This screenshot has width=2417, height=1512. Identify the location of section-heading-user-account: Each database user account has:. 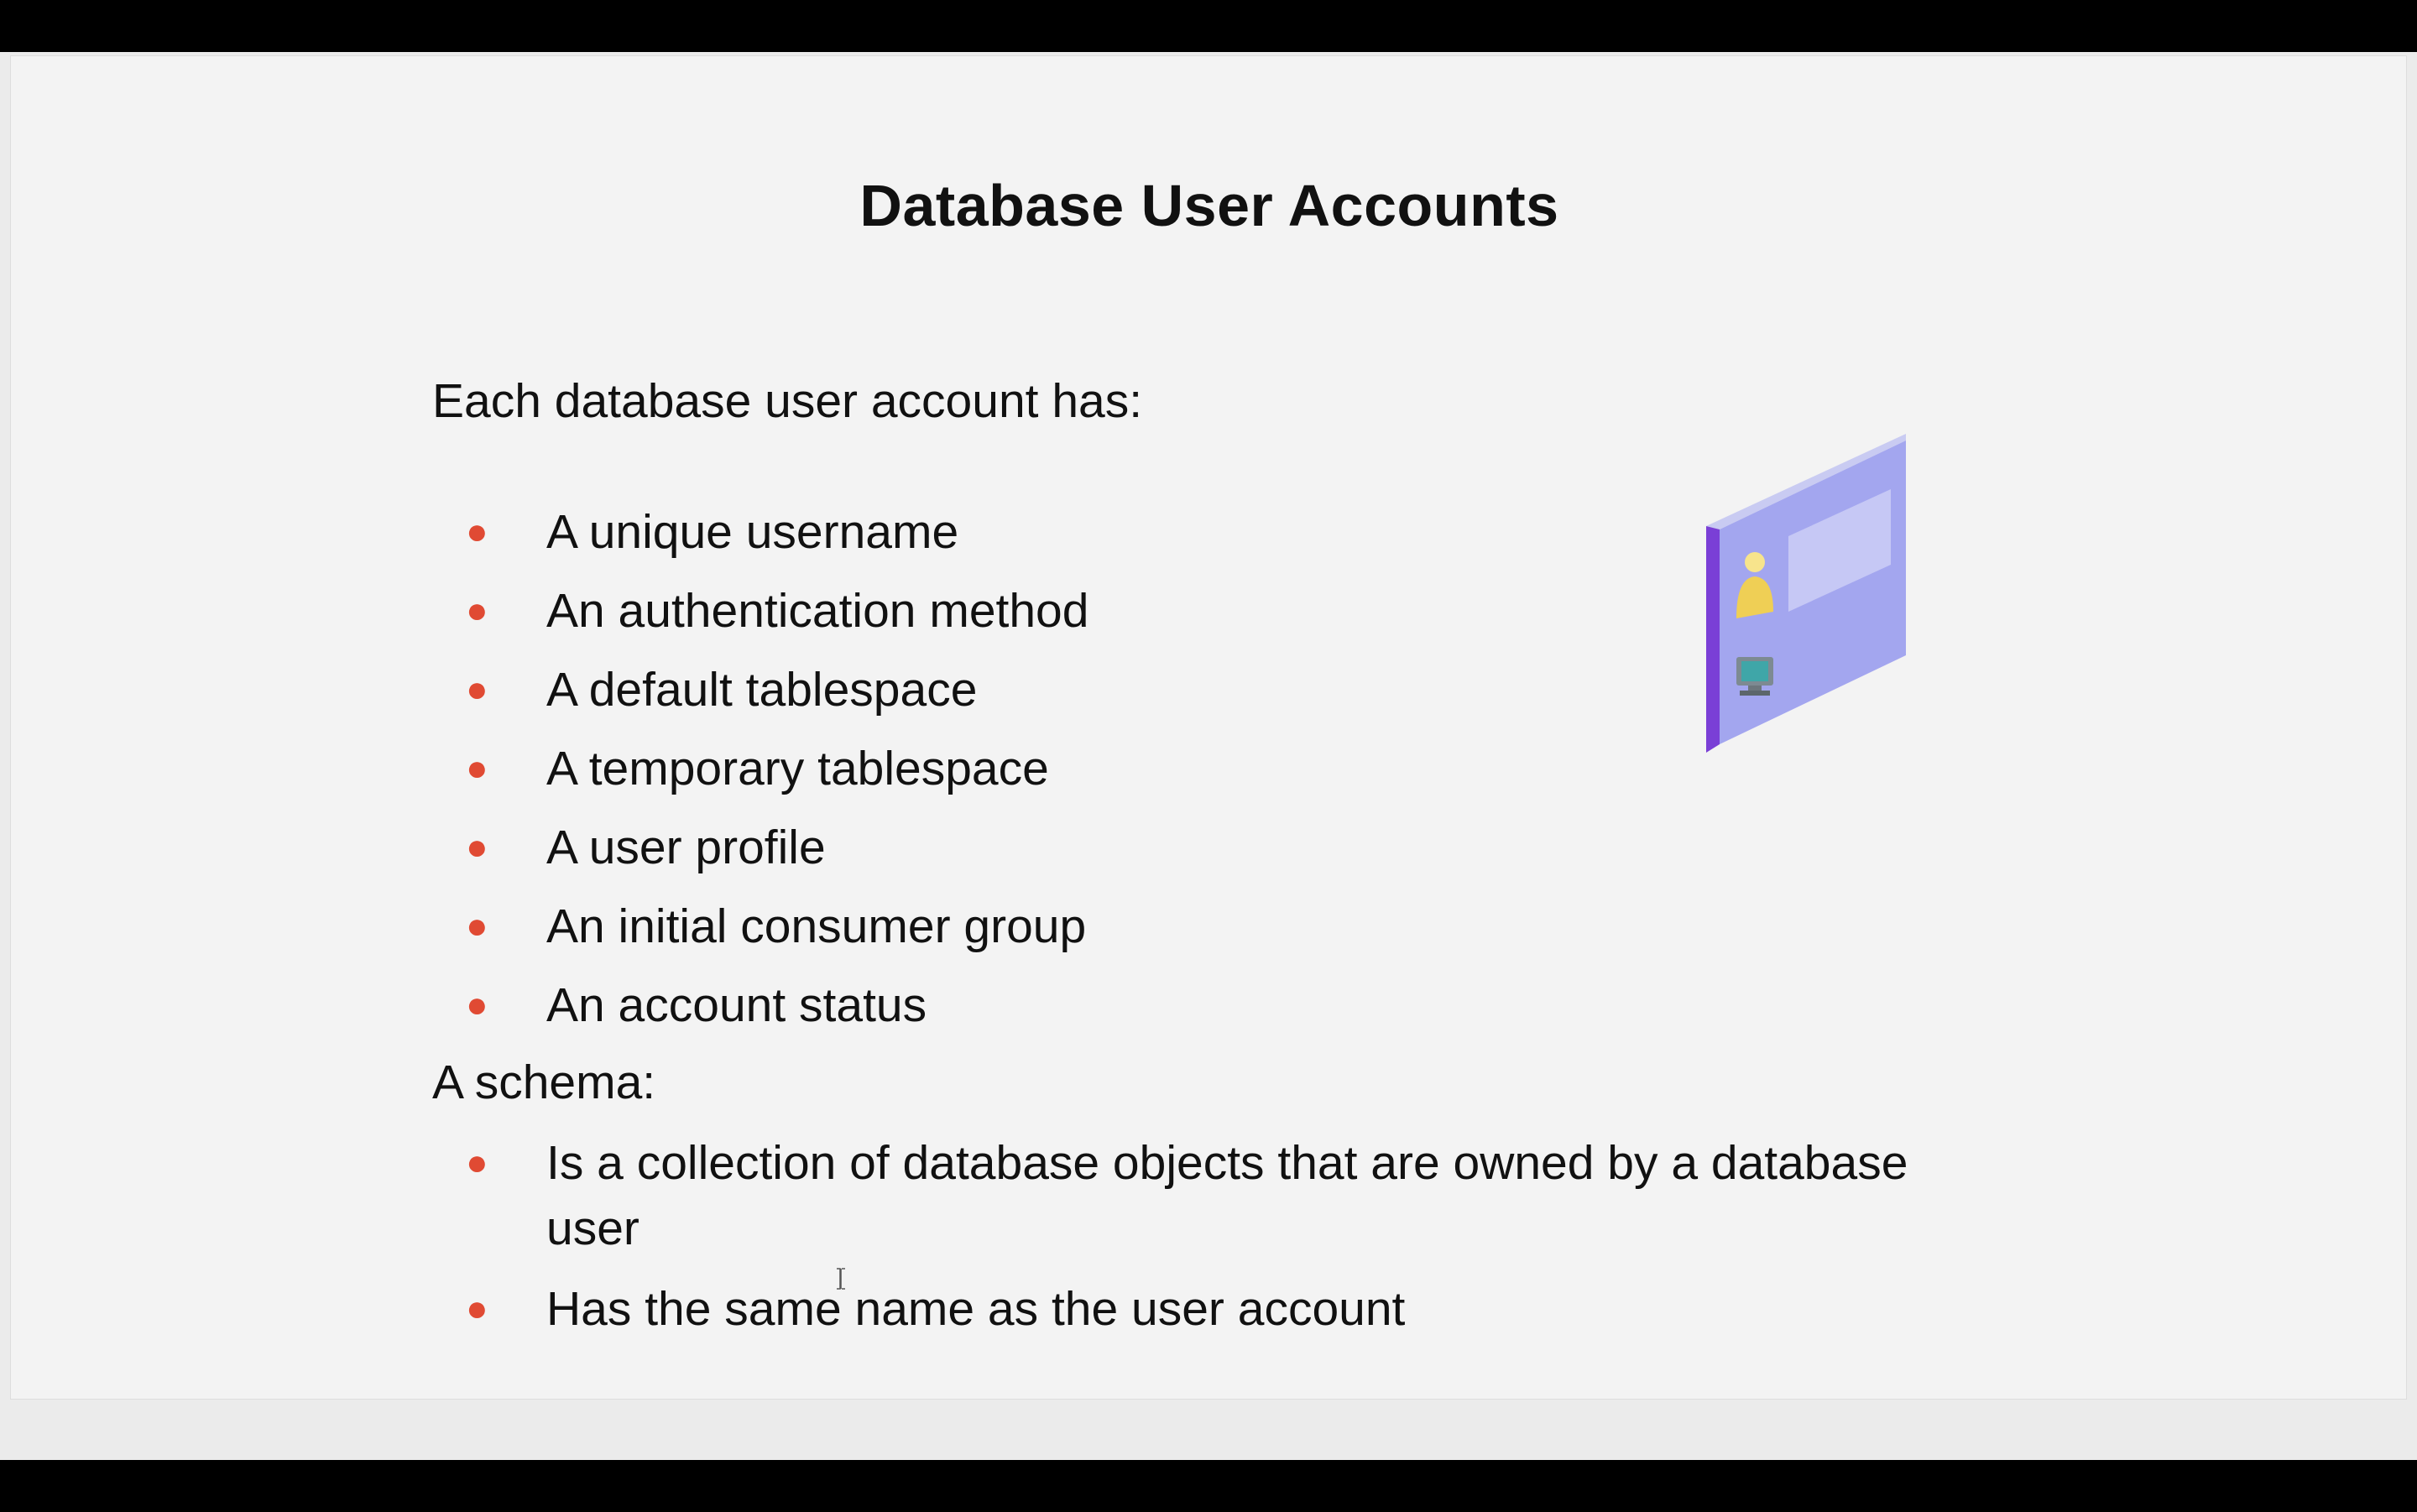
(787, 401).